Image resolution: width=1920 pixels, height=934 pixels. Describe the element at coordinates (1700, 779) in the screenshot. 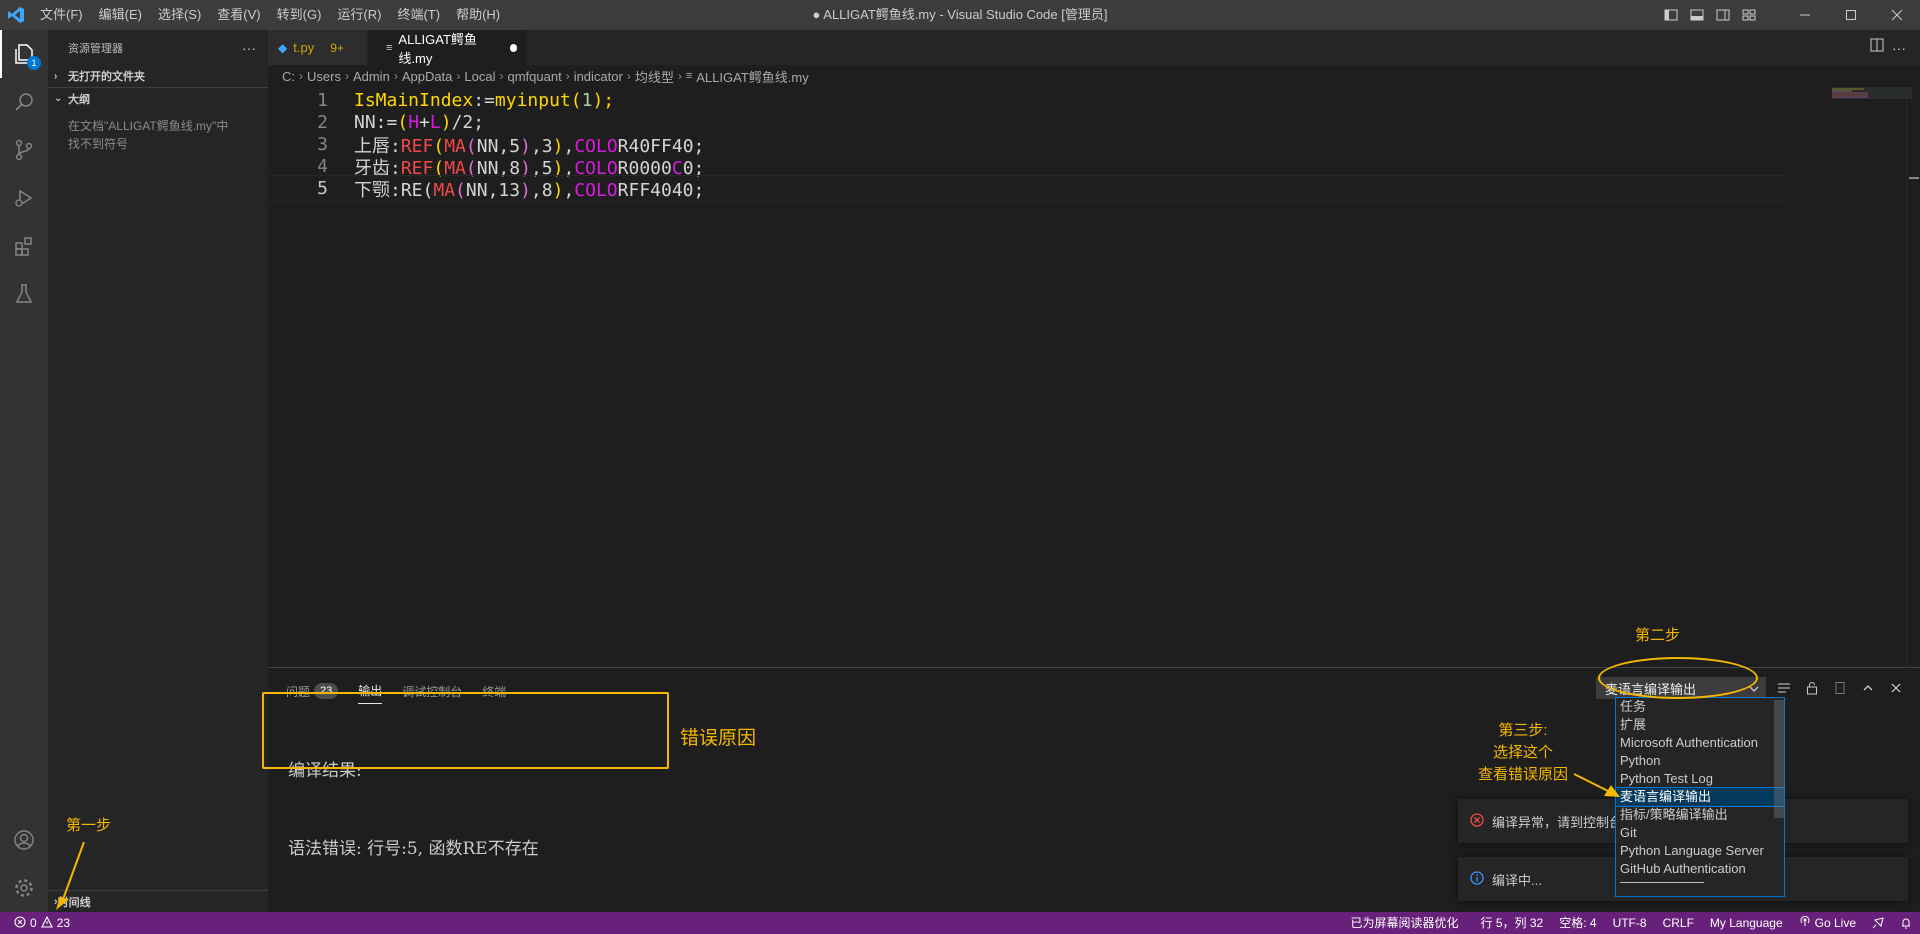

I see `dropdown-option: Python Test Log` at that location.